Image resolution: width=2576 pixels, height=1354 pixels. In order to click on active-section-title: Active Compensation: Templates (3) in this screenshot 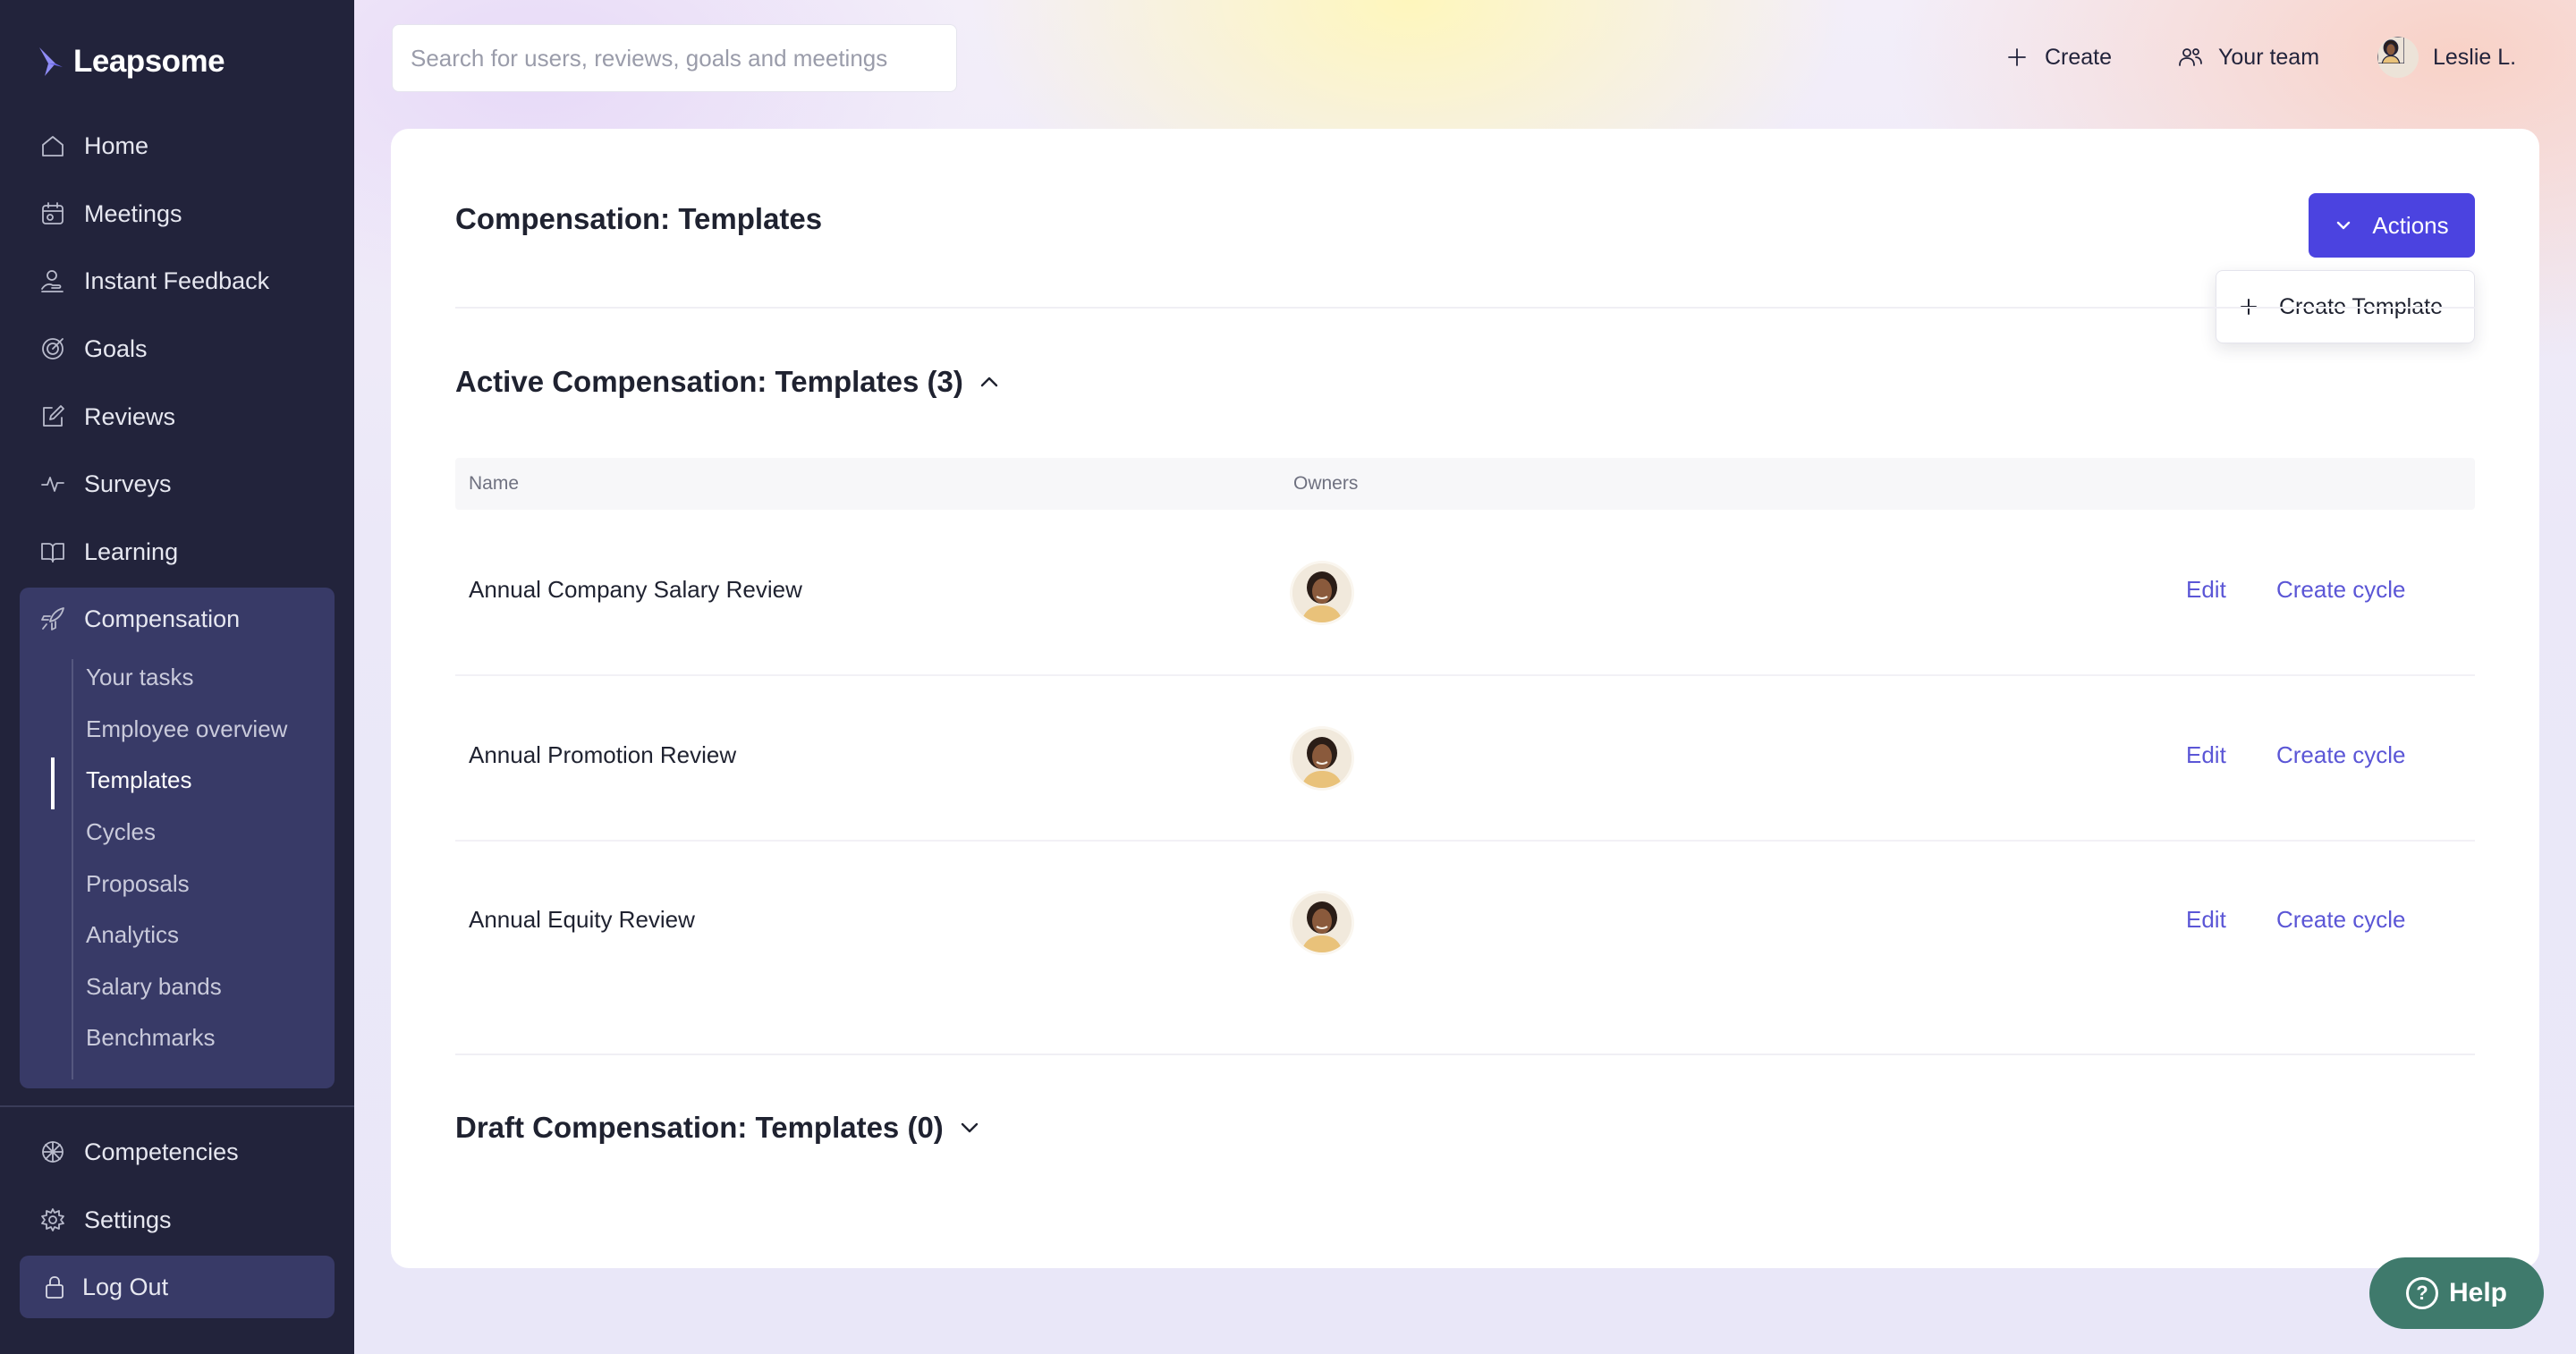, I will do `click(709, 381)`.